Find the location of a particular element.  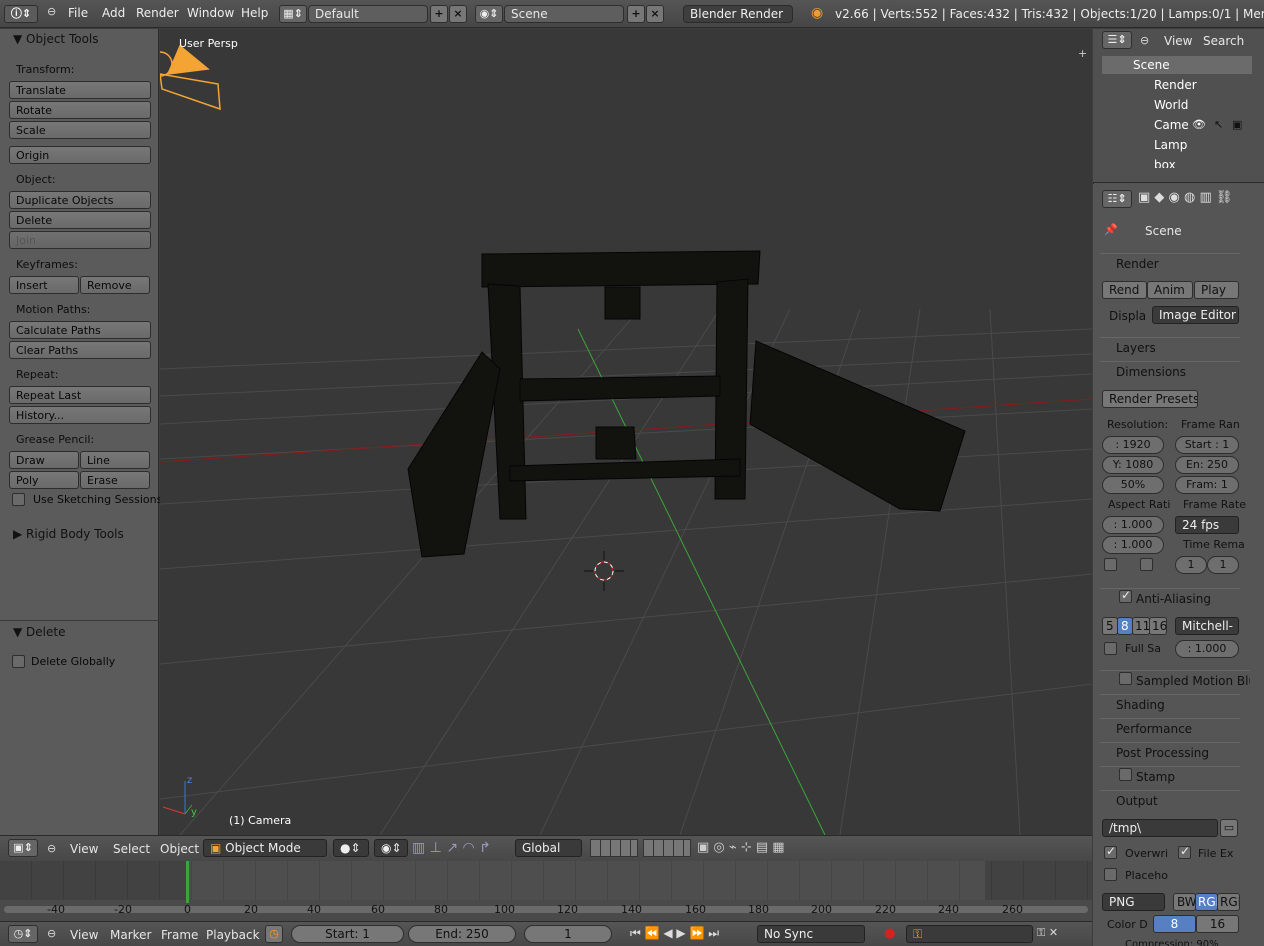

time-new-field: 1 is located at coordinates (1223, 565).